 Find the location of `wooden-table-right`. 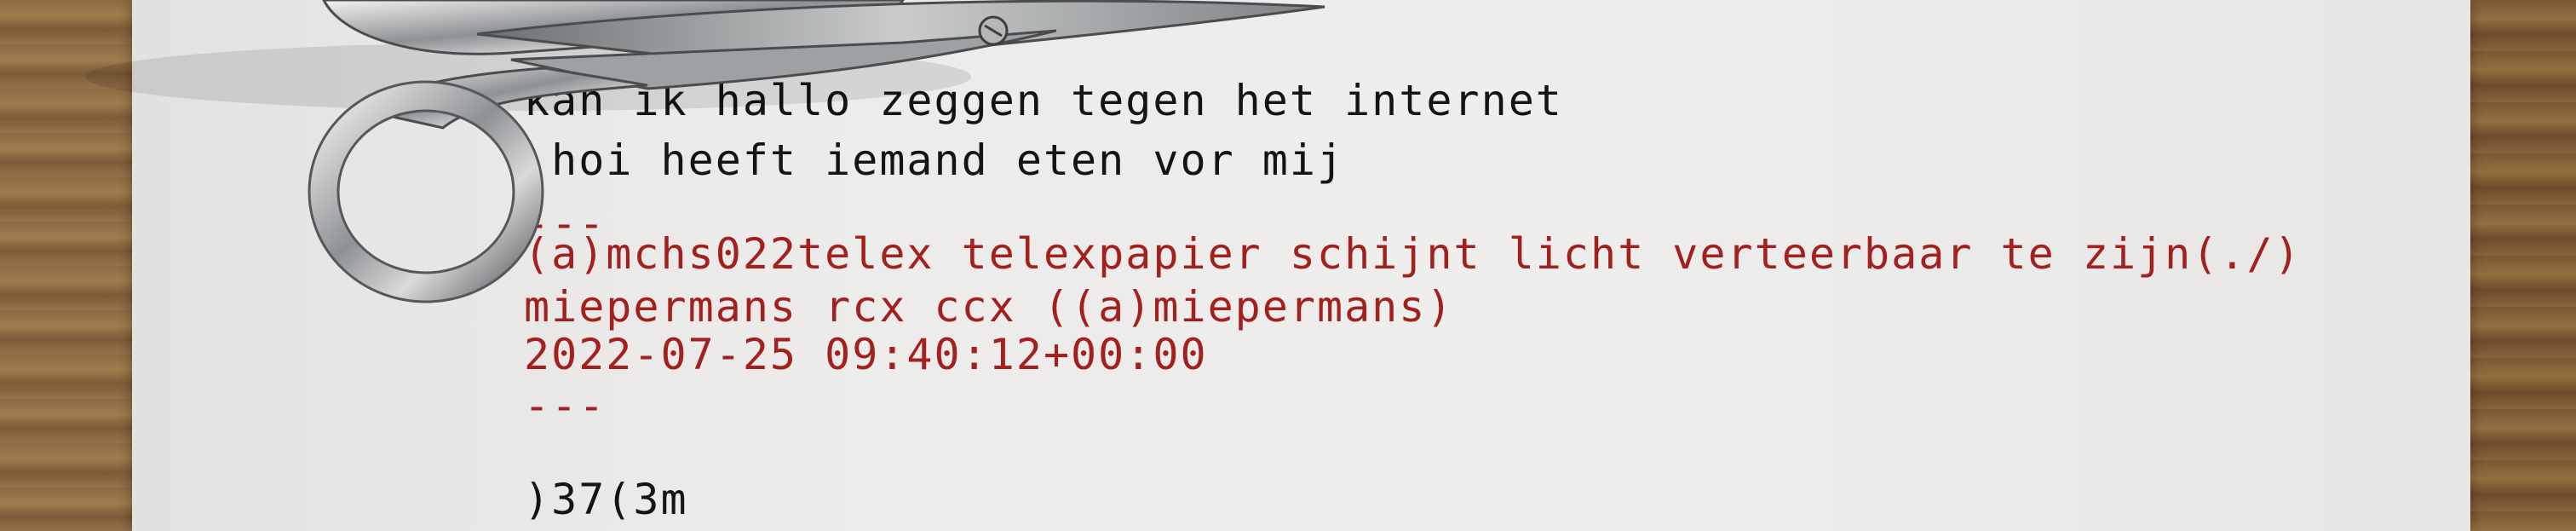

wooden-table-right is located at coordinates (2521, 265).